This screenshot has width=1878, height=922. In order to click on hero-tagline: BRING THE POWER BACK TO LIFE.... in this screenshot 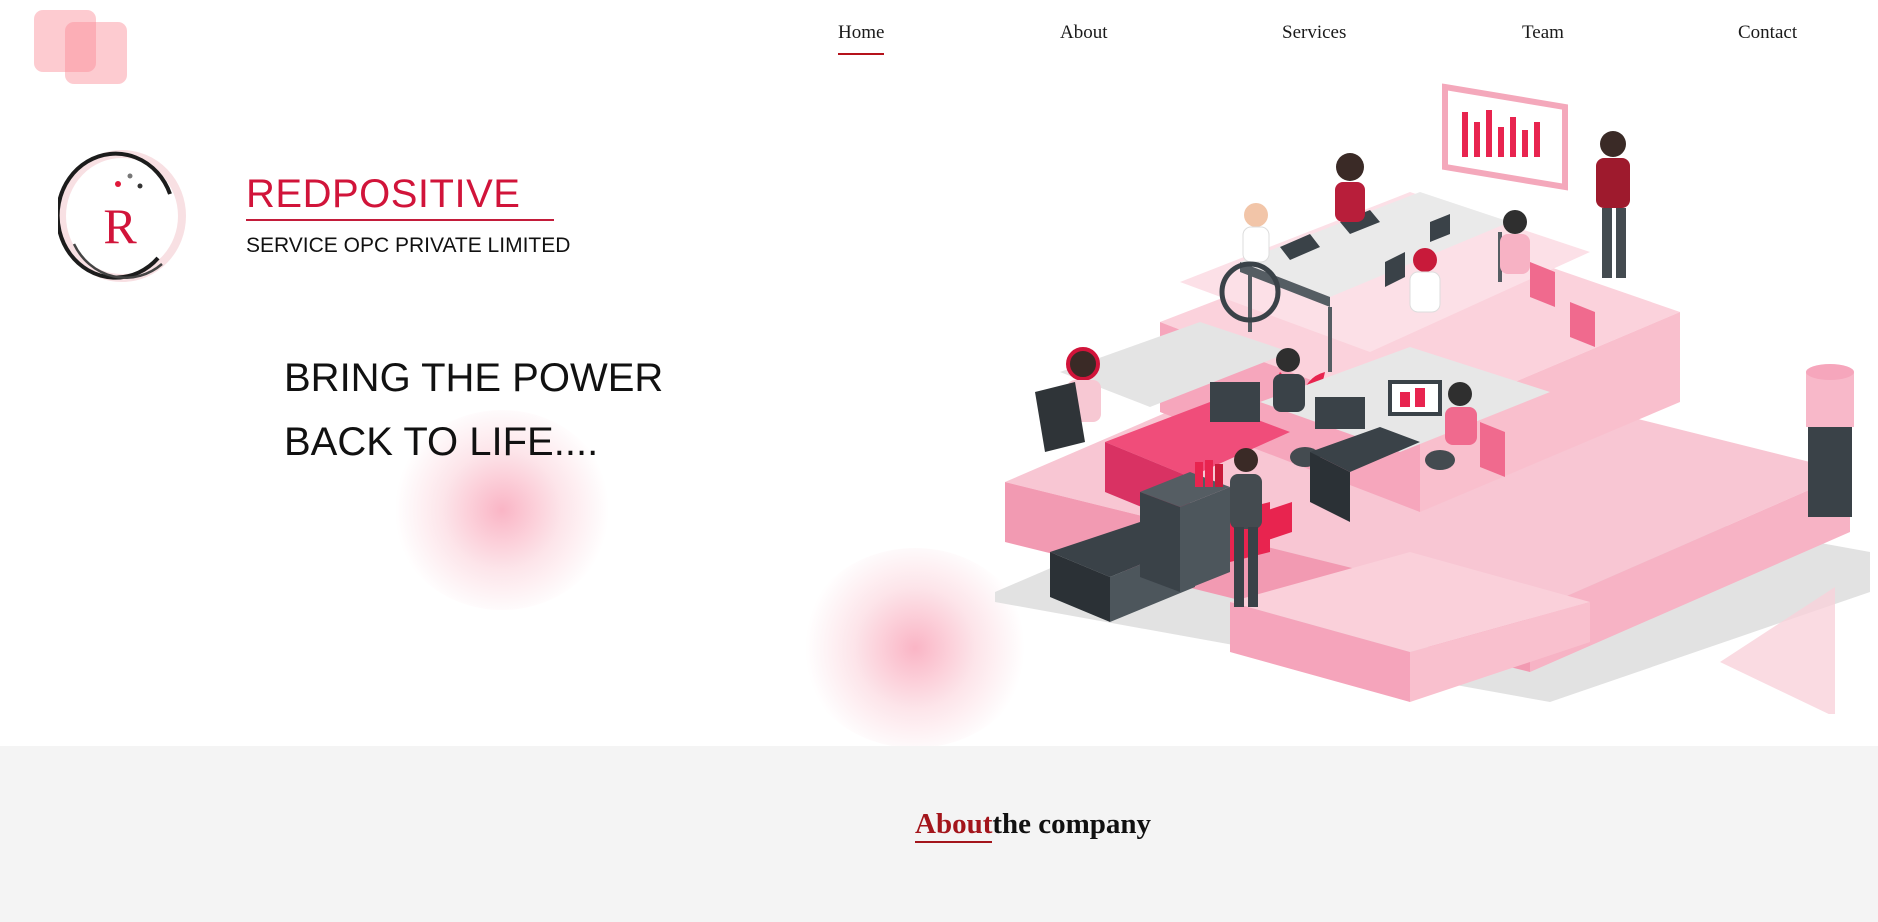, I will do `click(473, 410)`.